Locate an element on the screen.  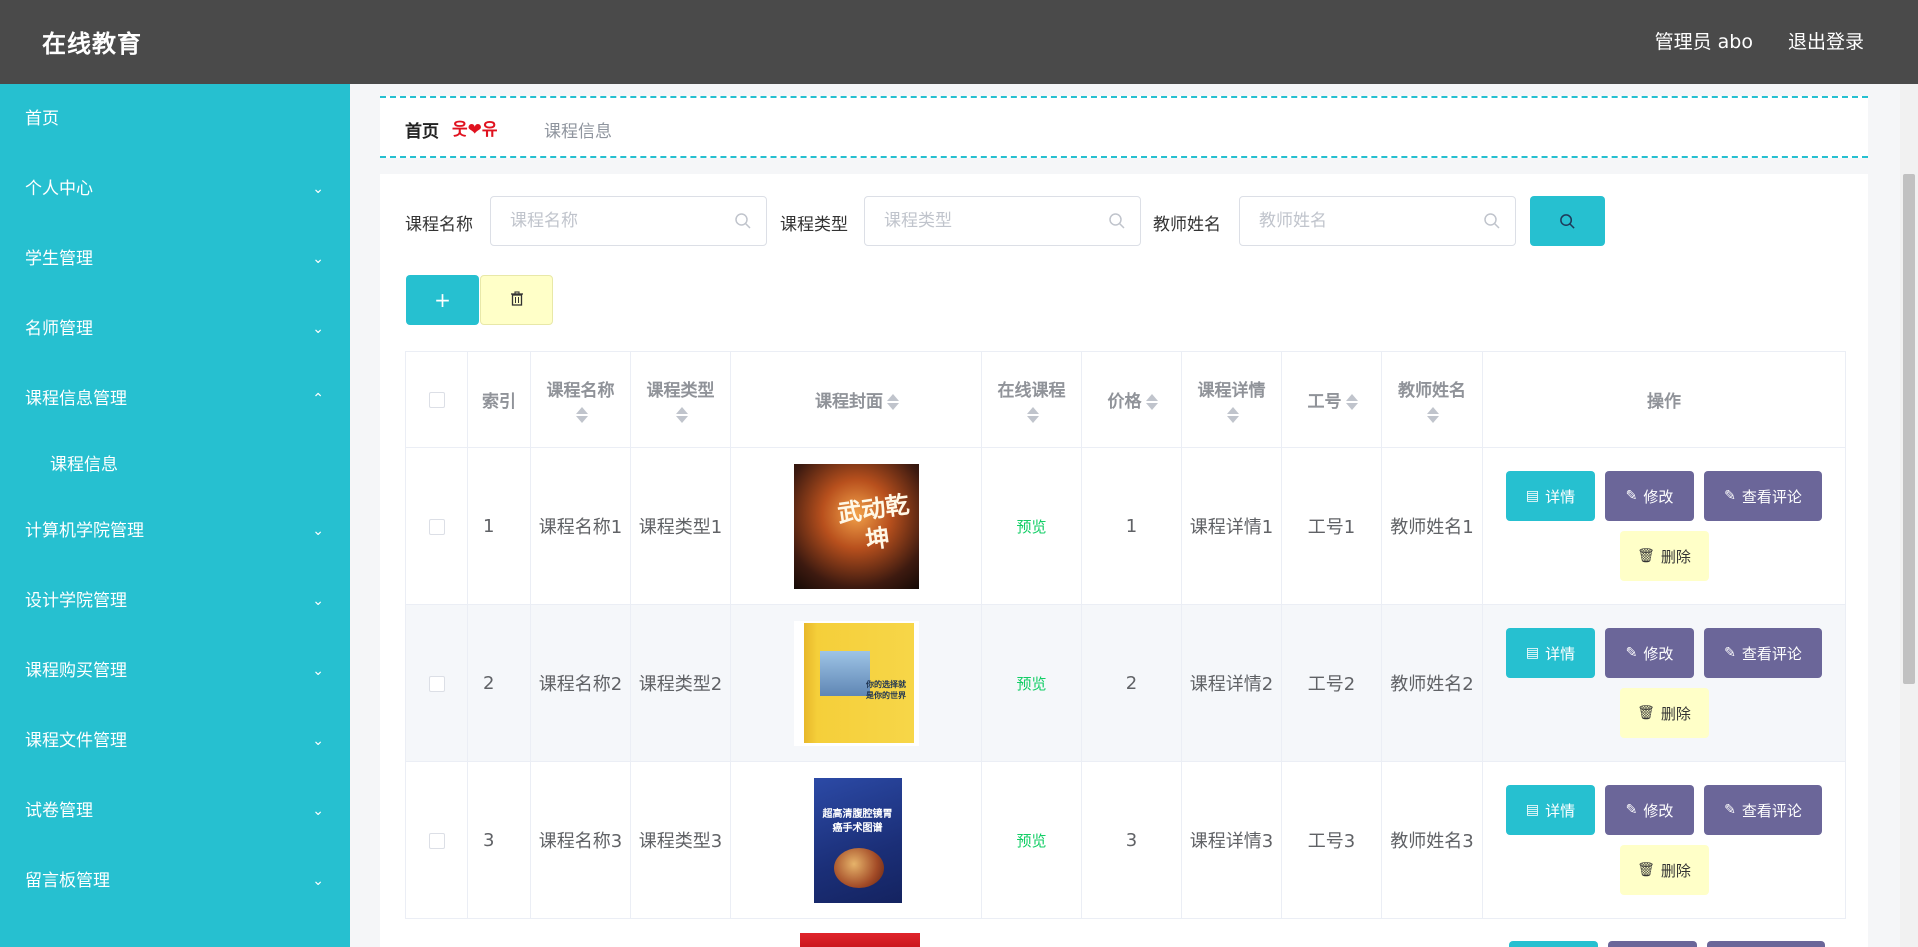
detail-cell: 课程详情2 is located at coordinates (1231, 683).